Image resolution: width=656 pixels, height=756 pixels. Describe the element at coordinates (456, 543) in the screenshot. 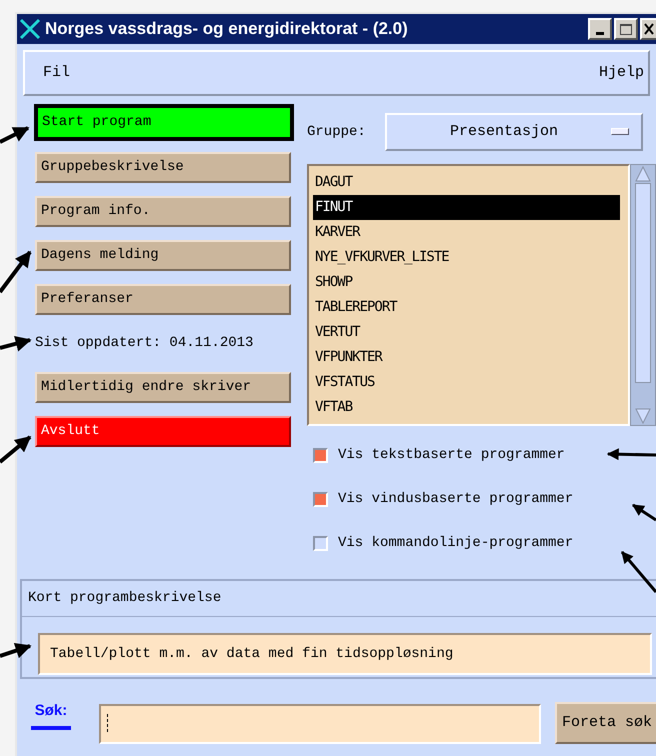

I see `checkbox-label: Vis kommandolinje-programmer` at that location.